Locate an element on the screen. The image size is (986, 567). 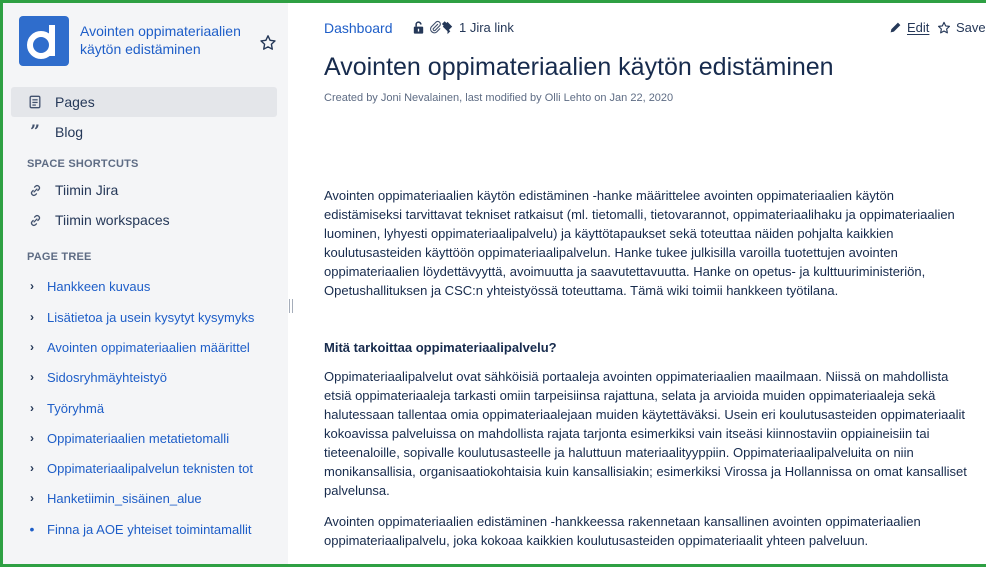
pages-icon is located at coordinates (35, 102).